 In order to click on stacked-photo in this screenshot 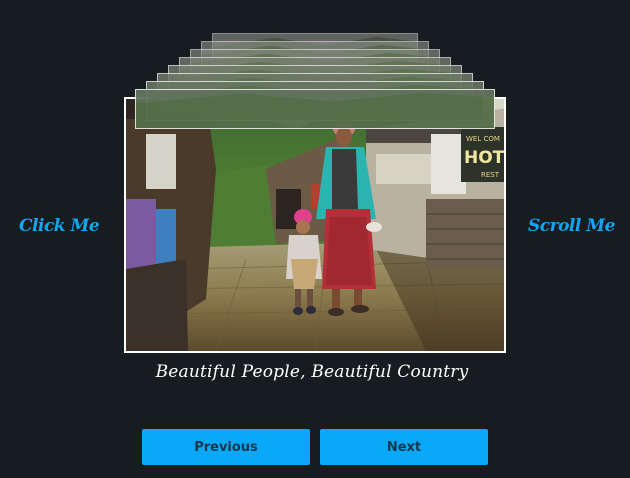, I will do `click(315, 109)`.